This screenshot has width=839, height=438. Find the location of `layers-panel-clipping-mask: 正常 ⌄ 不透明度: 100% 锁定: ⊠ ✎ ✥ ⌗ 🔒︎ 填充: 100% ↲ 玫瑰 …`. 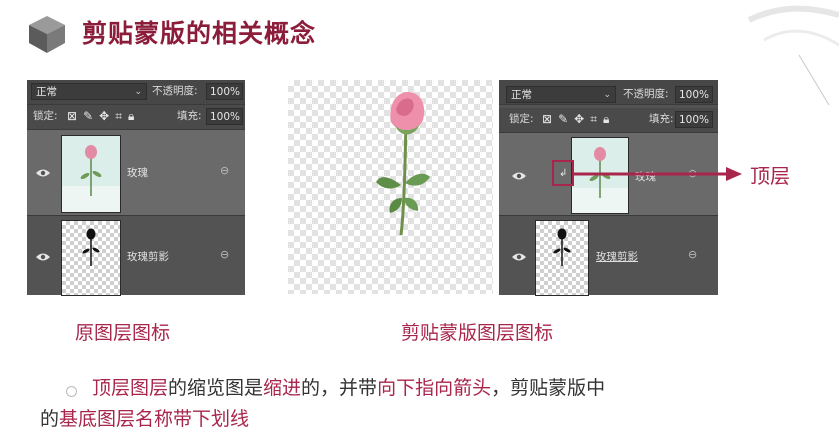

layers-panel-clipping-mask: 正常 ⌄ 不透明度: 100% 锁定: ⊠ ✎ ✥ ⌗ 🔒︎ 填充: 100% ↲ 玫瑰 … is located at coordinates (608, 188).